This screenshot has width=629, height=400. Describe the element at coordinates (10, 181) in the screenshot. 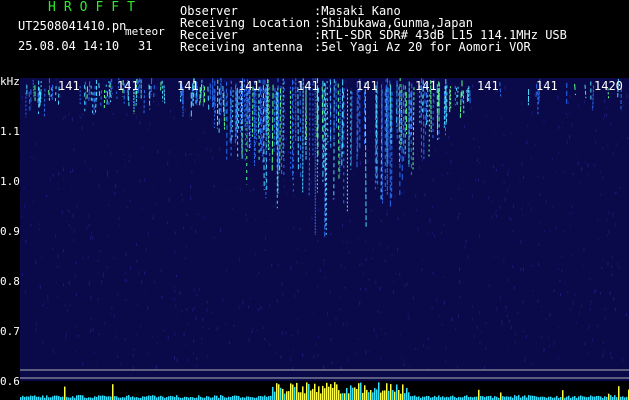

I see `y-label-1-0: 1.0` at that location.